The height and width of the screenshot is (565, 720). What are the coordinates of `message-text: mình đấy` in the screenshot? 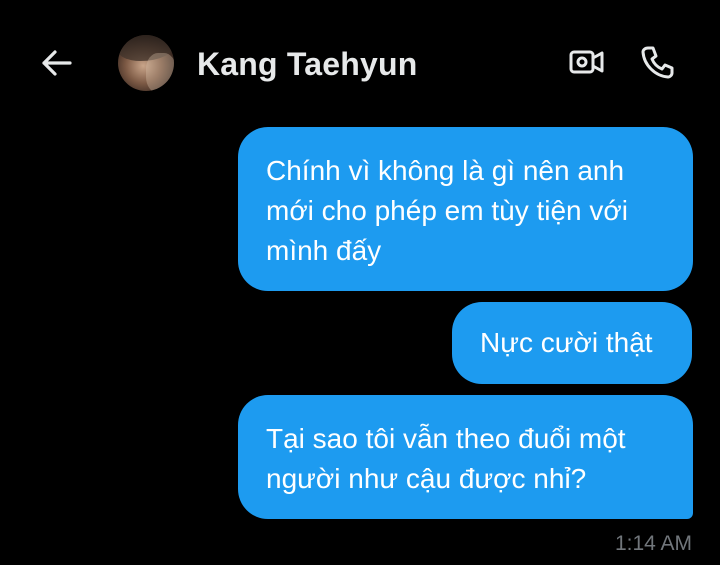 It's located at (324, 250).